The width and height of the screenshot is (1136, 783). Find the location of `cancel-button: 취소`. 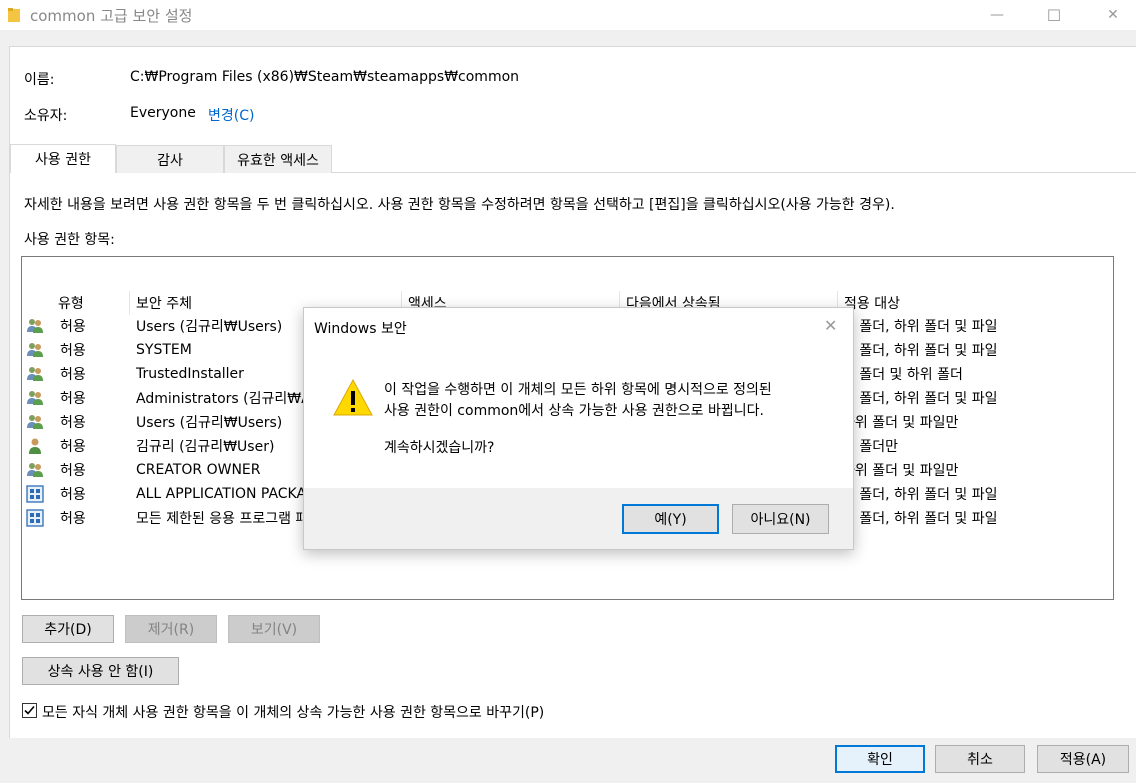

cancel-button: 취소 is located at coordinates (980, 759).